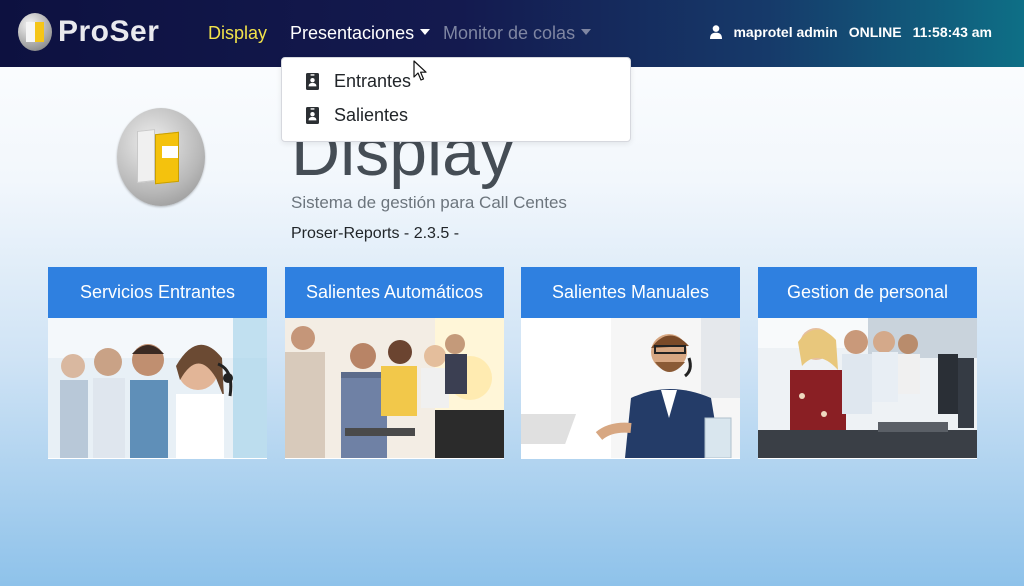 This screenshot has width=1024, height=586. What do you see at coordinates (420, 70) in the screenshot?
I see `mouse-cursor-icon` at bounding box center [420, 70].